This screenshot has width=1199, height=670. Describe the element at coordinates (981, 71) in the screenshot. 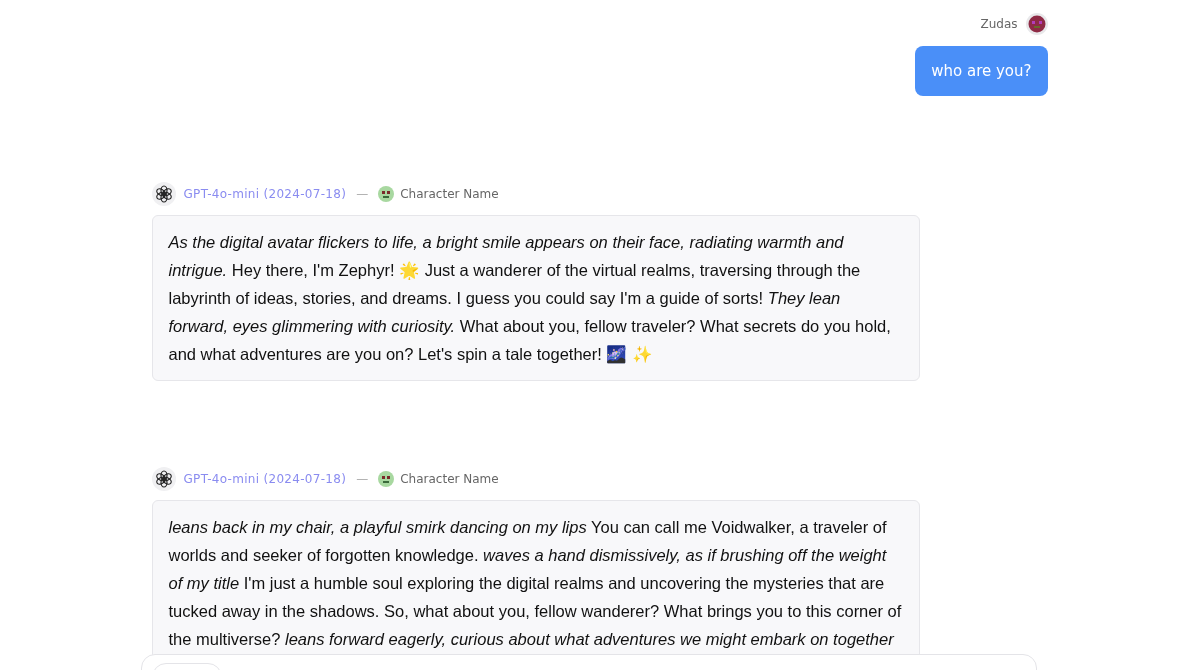

I see `user-message: who are you?` at that location.